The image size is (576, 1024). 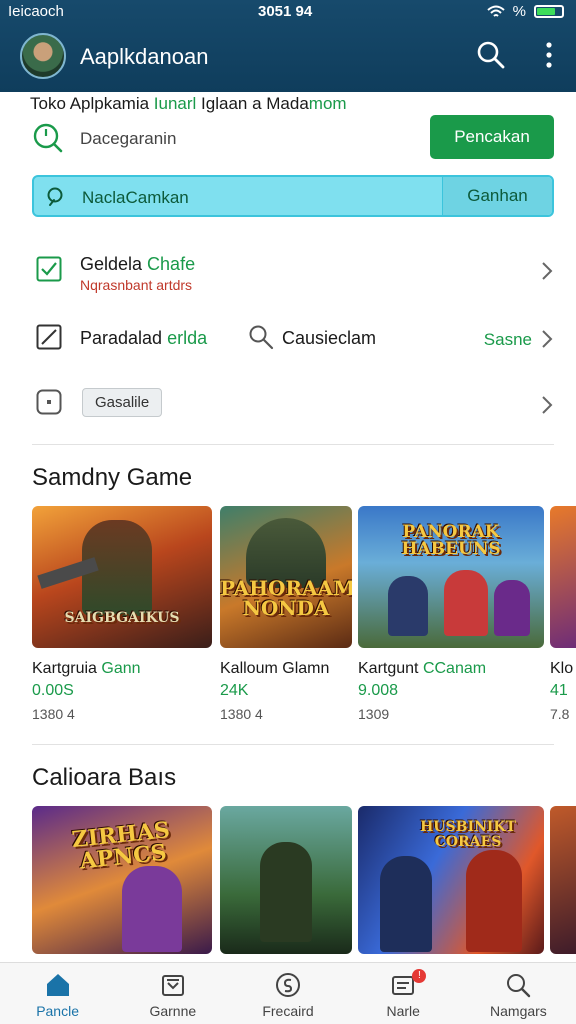 I want to click on game-name: Kartgruia Gann, so click(x=122, y=669).